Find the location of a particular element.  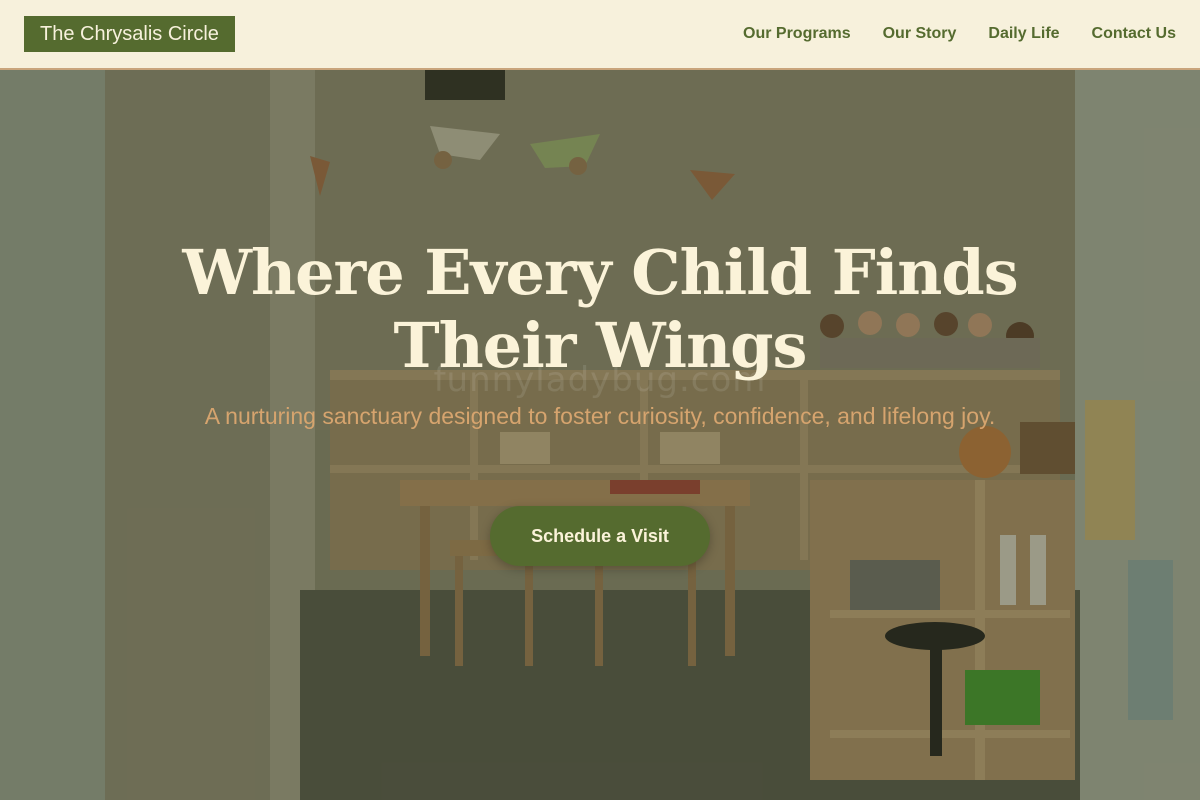

site-logo: The Chrysalis Circle is located at coordinates (129, 34).